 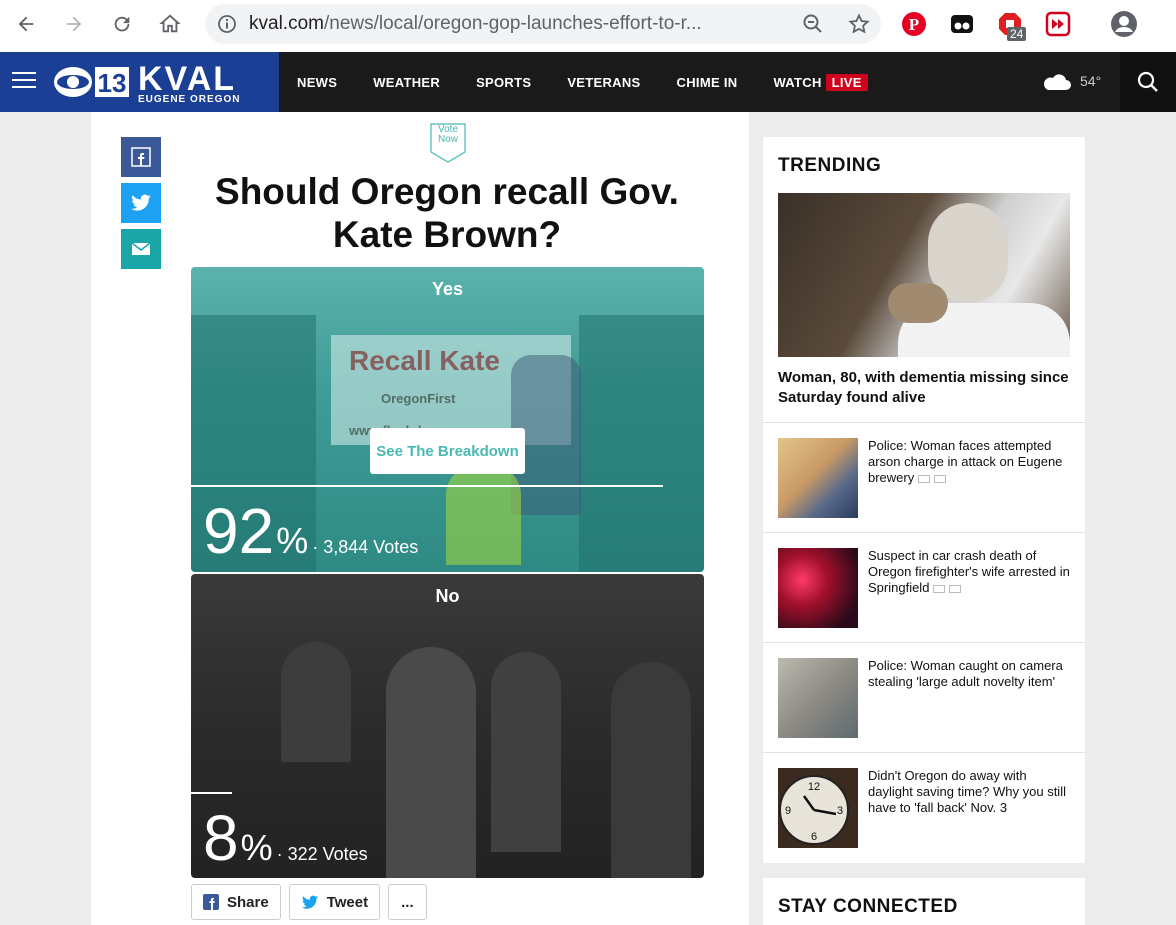 I want to click on poll-option-no: No 8 % · 322 Votes, so click(x=447, y=726).